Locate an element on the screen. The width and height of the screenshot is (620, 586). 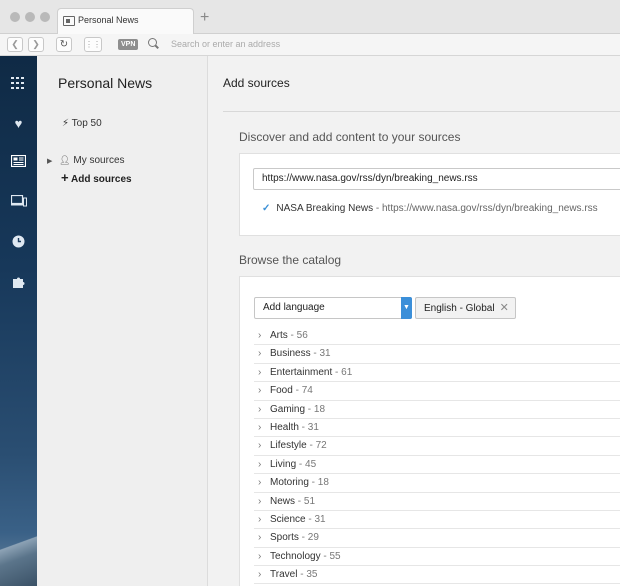
category-name: Science is located at coordinates (288, 519).